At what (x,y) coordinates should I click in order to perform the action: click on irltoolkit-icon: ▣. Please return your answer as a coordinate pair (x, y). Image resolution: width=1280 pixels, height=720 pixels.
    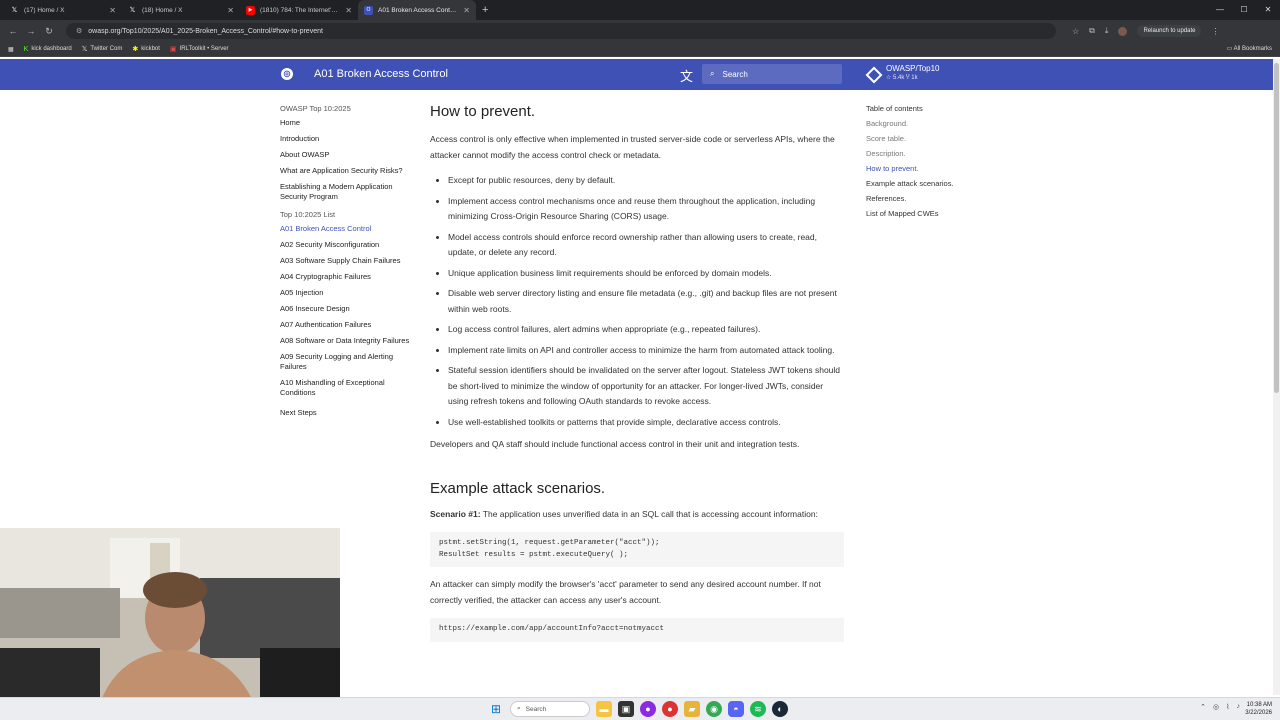
    Looking at the image, I should click on (173, 49).